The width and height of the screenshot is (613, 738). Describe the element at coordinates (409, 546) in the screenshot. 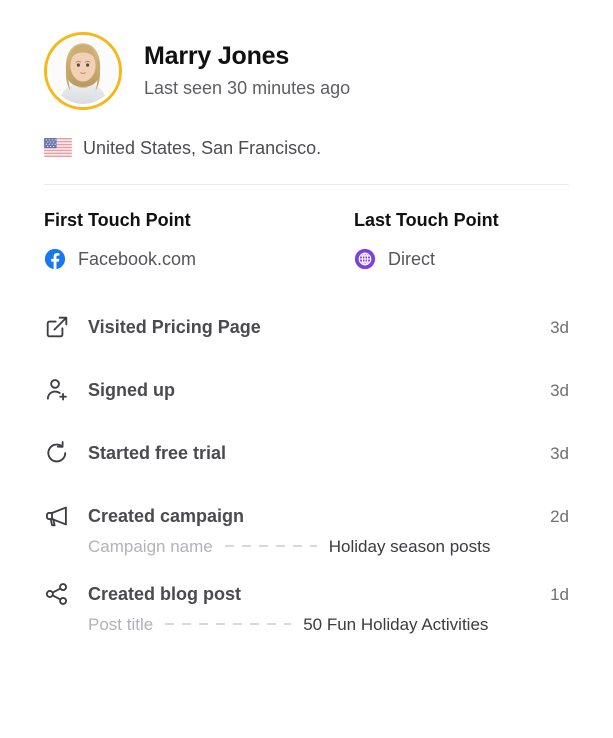

I see `detail-value: Holiday season posts` at that location.